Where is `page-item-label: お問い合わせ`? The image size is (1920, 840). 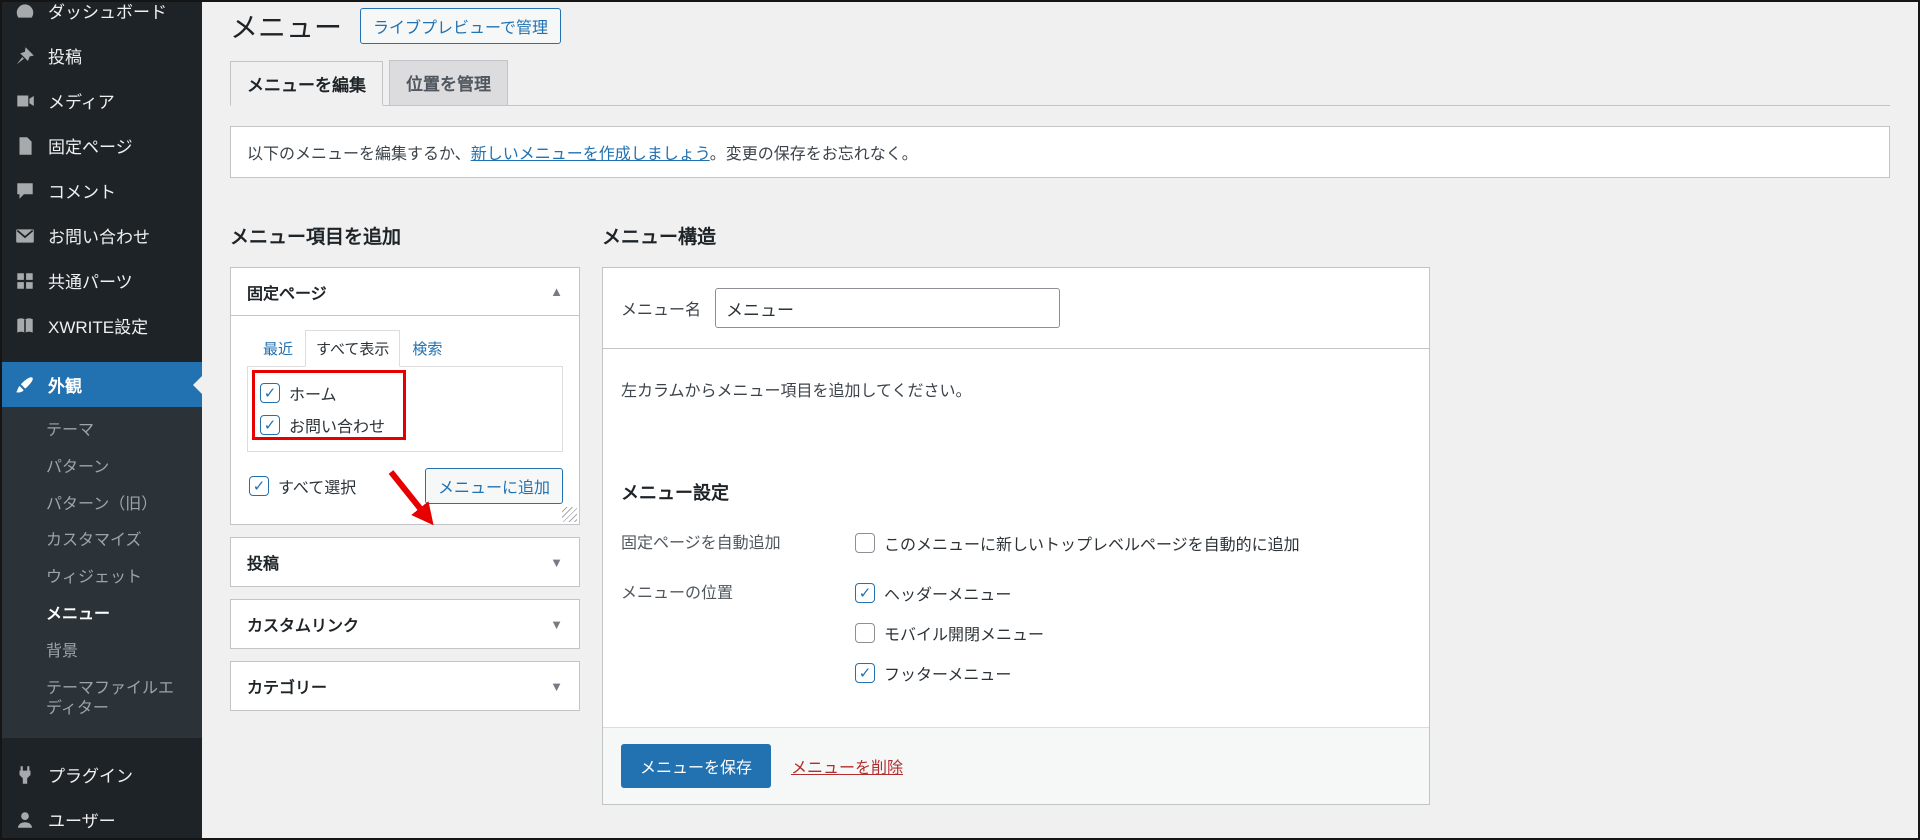
page-item-label: お問い合わせ is located at coordinates (337, 427).